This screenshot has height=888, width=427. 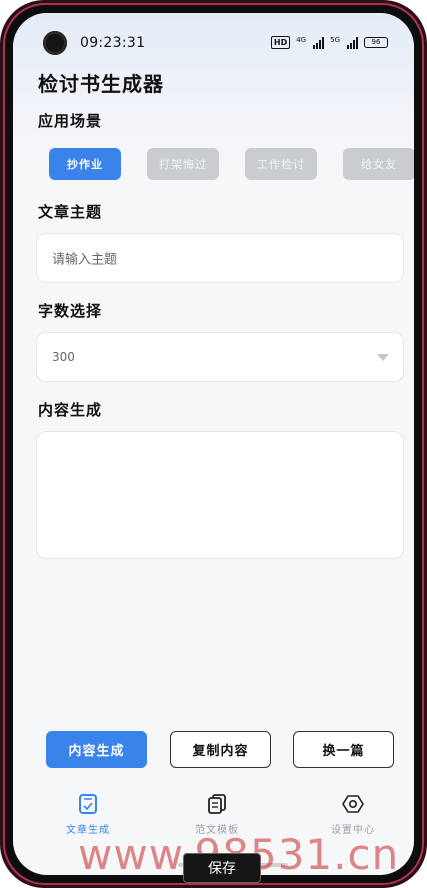 What do you see at coordinates (231, 164) in the screenshot?
I see `scene-chips: 抄作业 打架悔过 工作检讨 给女友` at bounding box center [231, 164].